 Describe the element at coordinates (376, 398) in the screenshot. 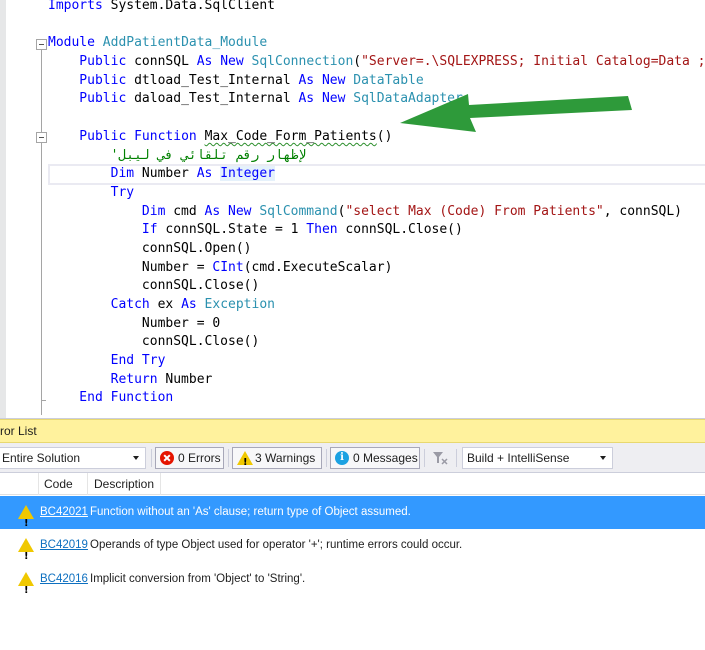

I see `code-line: End Function` at that location.